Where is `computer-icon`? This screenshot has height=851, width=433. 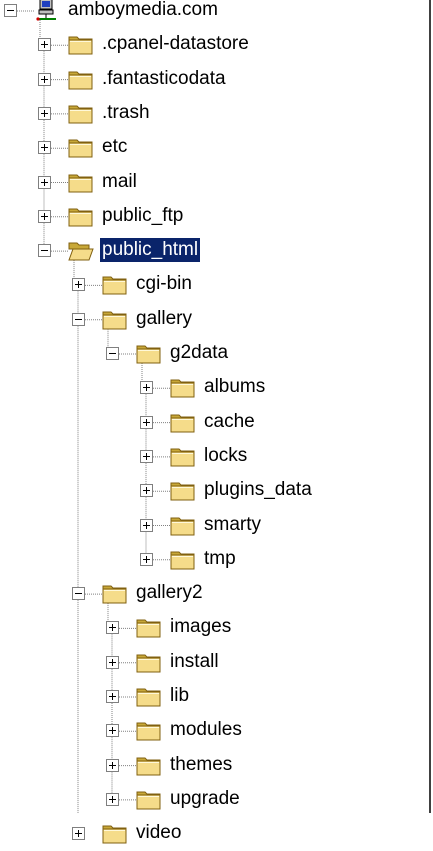 computer-icon is located at coordinates (47, 11).